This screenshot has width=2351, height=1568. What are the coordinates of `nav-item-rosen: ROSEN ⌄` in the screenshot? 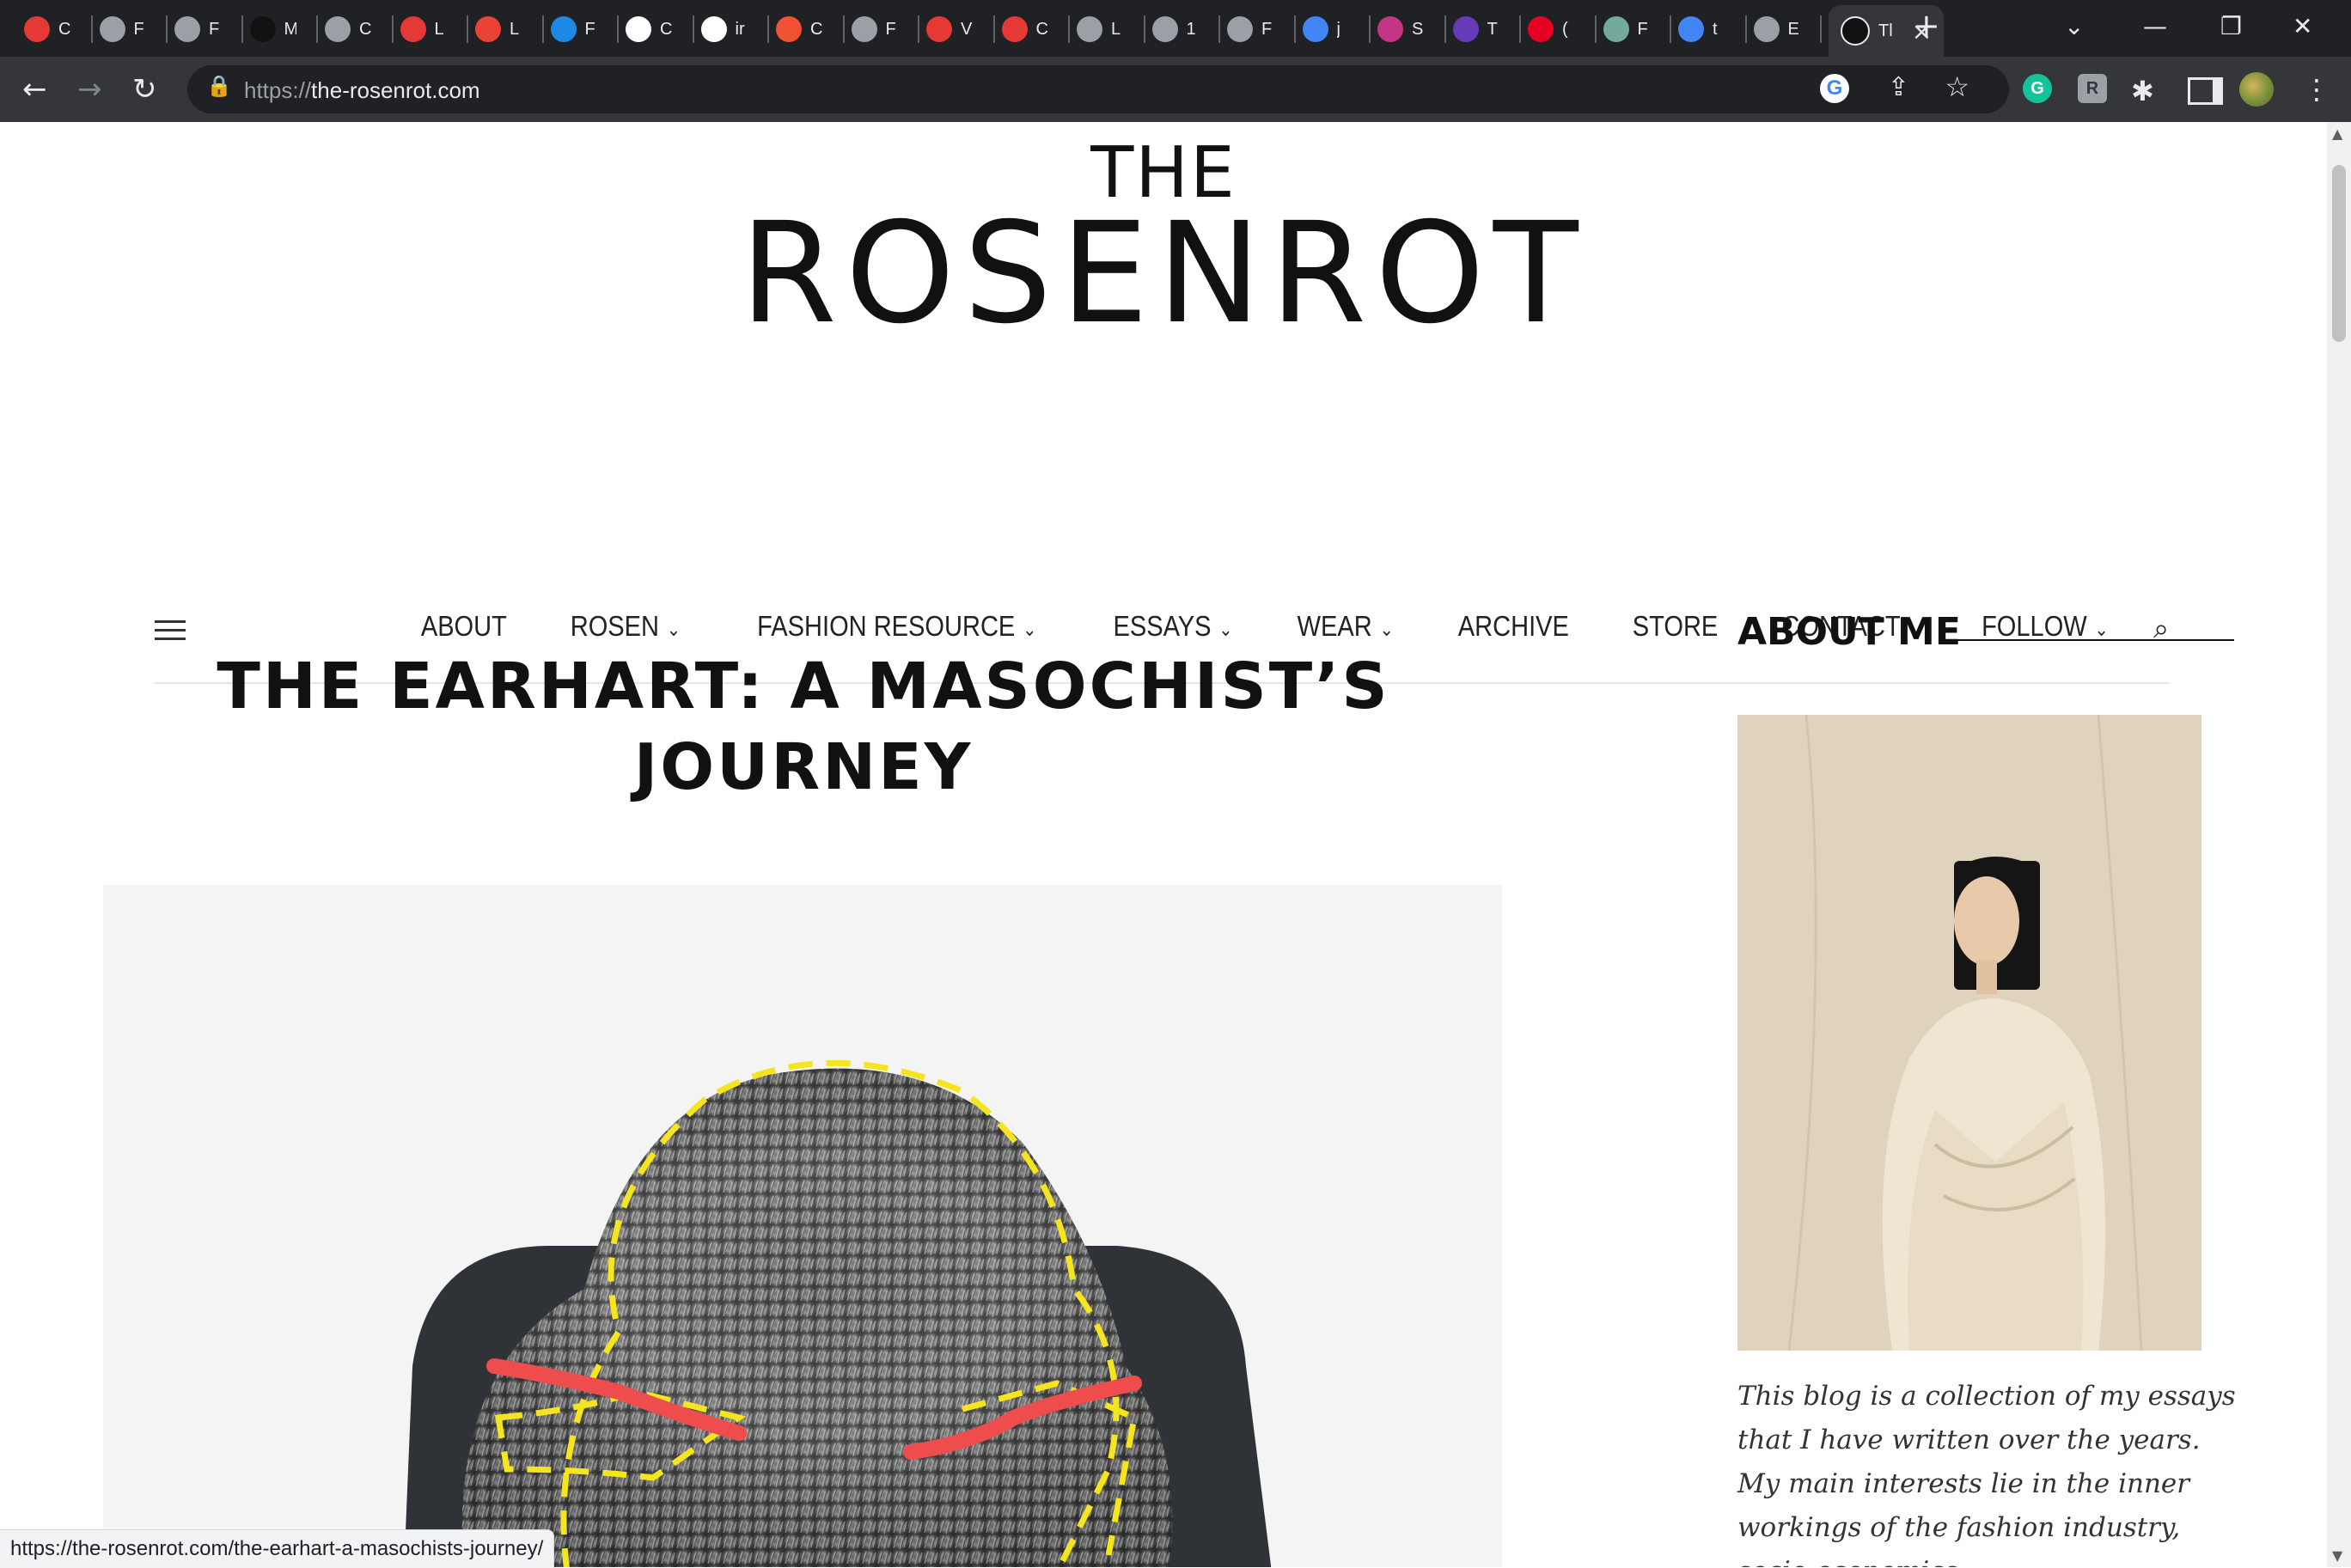 It's located at (626, 626).